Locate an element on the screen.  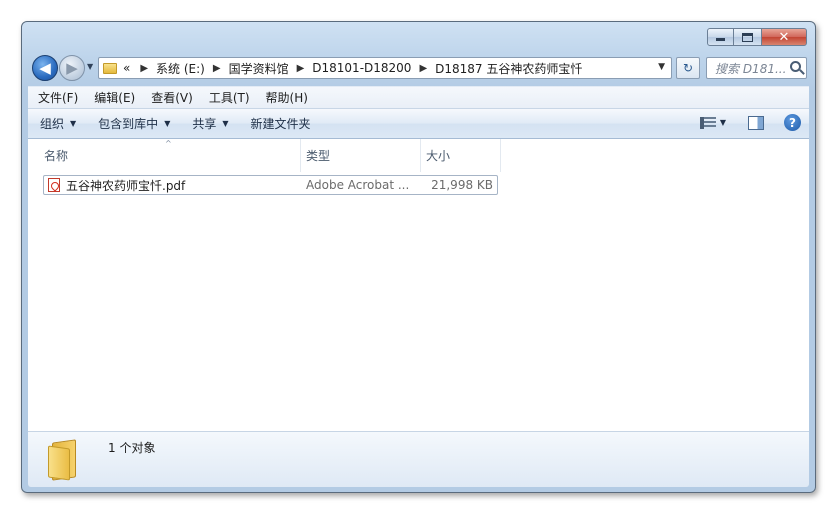
command-bar-right: ▼ ? is located at coordinates (750, 122).